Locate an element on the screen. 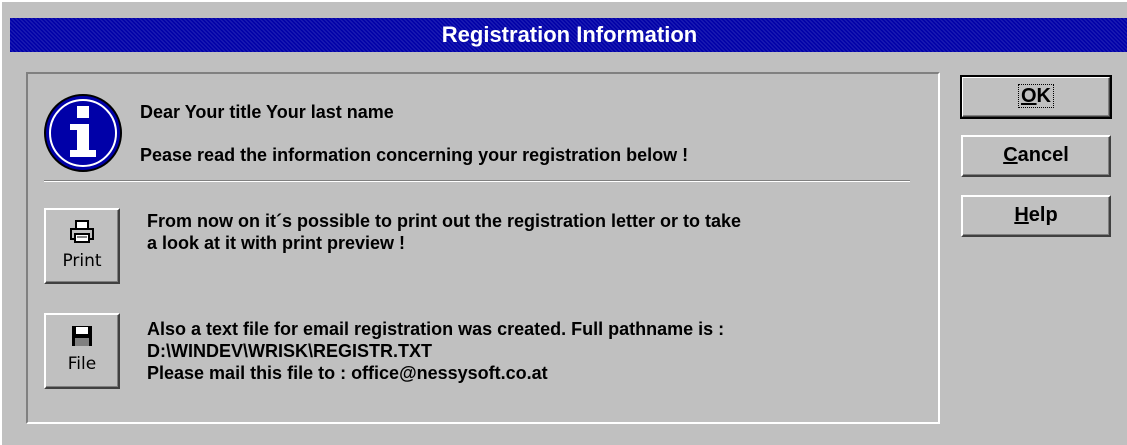  printer-icon is located at coordinates (82, 235).